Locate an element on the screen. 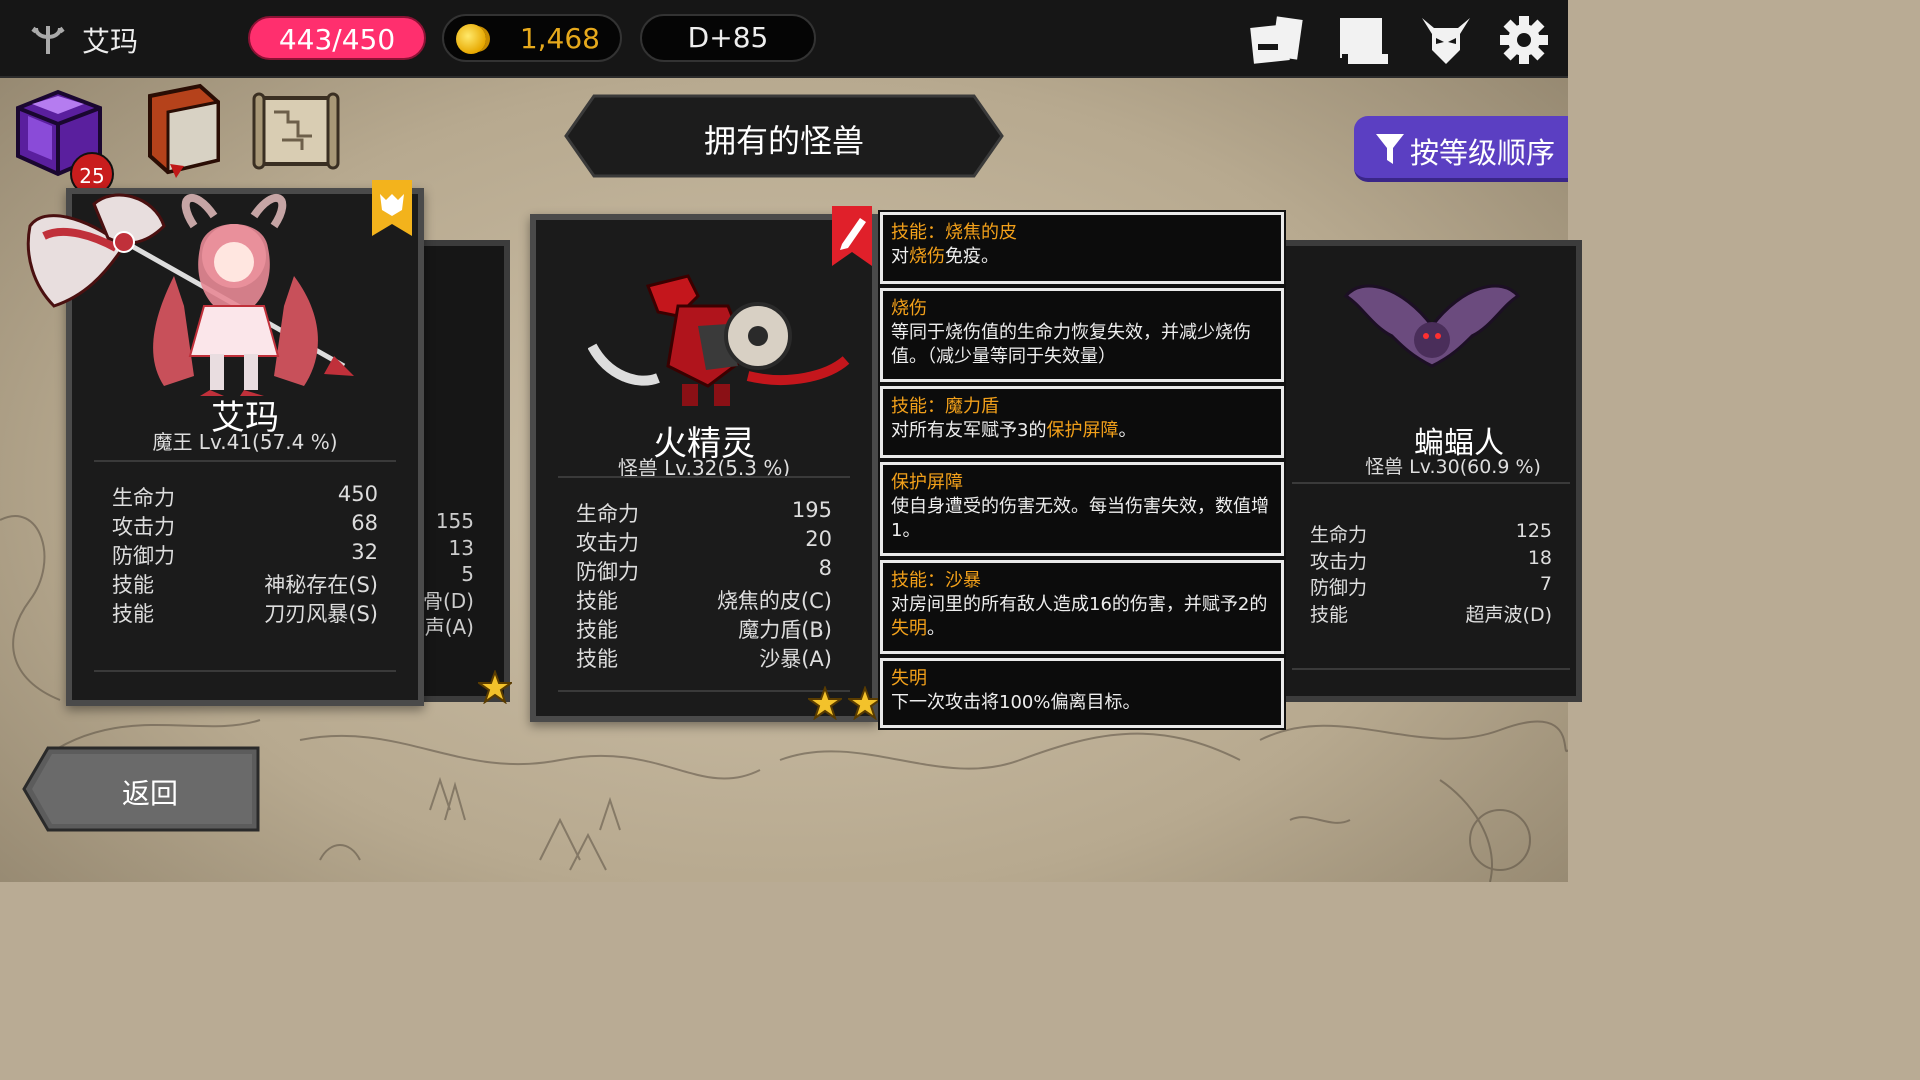 This screenshot has height=1080, width=1920. tooltip-text: 对房间里的所有敌人造成16的伤害，并赋予2的 is located at coordinates (1079, 604).